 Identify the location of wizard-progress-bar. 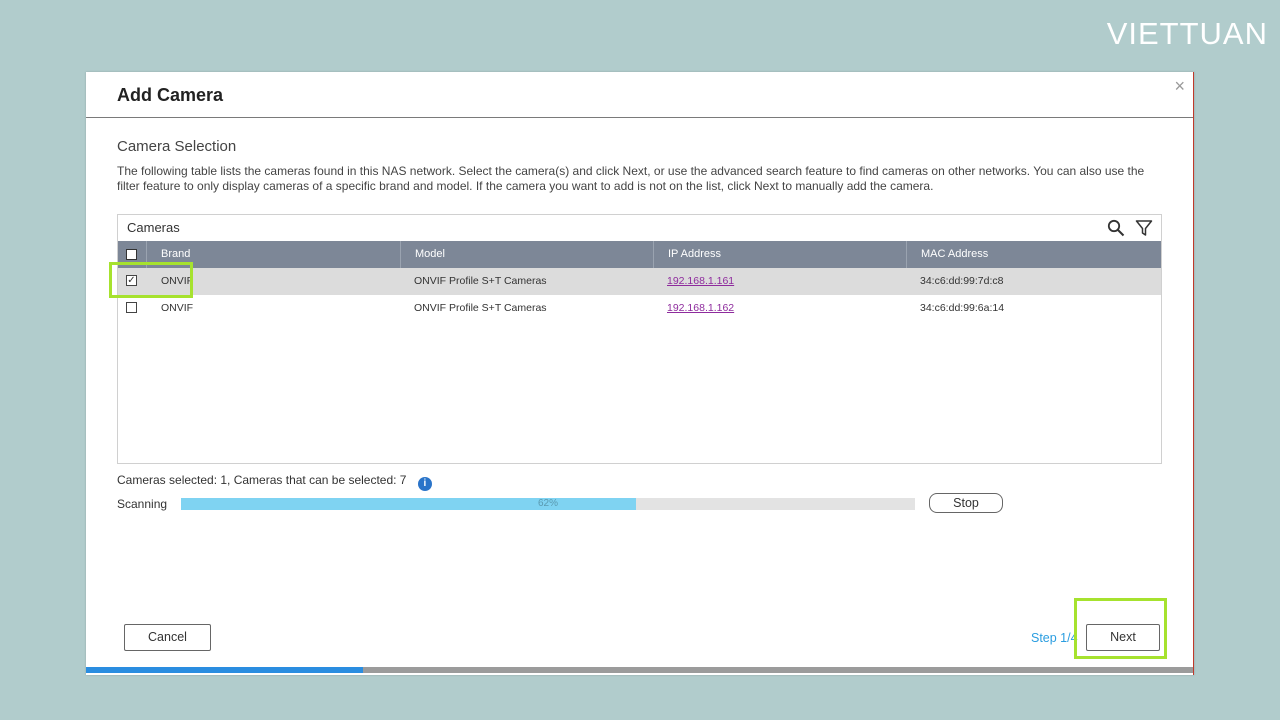
(639, 670).